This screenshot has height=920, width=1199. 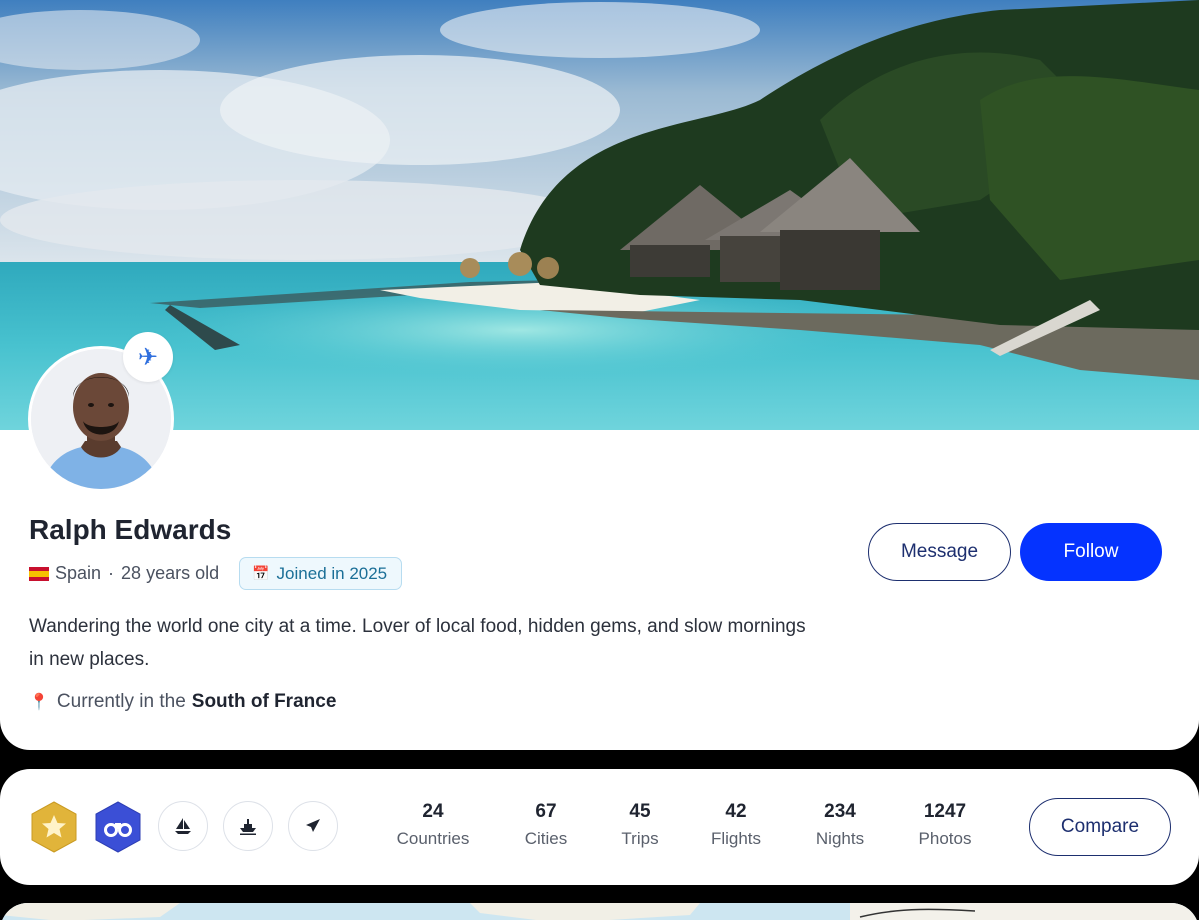 What do you see at coordinates (313, 826) in the screenshot?
I see `airplane-badge-icon` at bounding box center [313, 826].